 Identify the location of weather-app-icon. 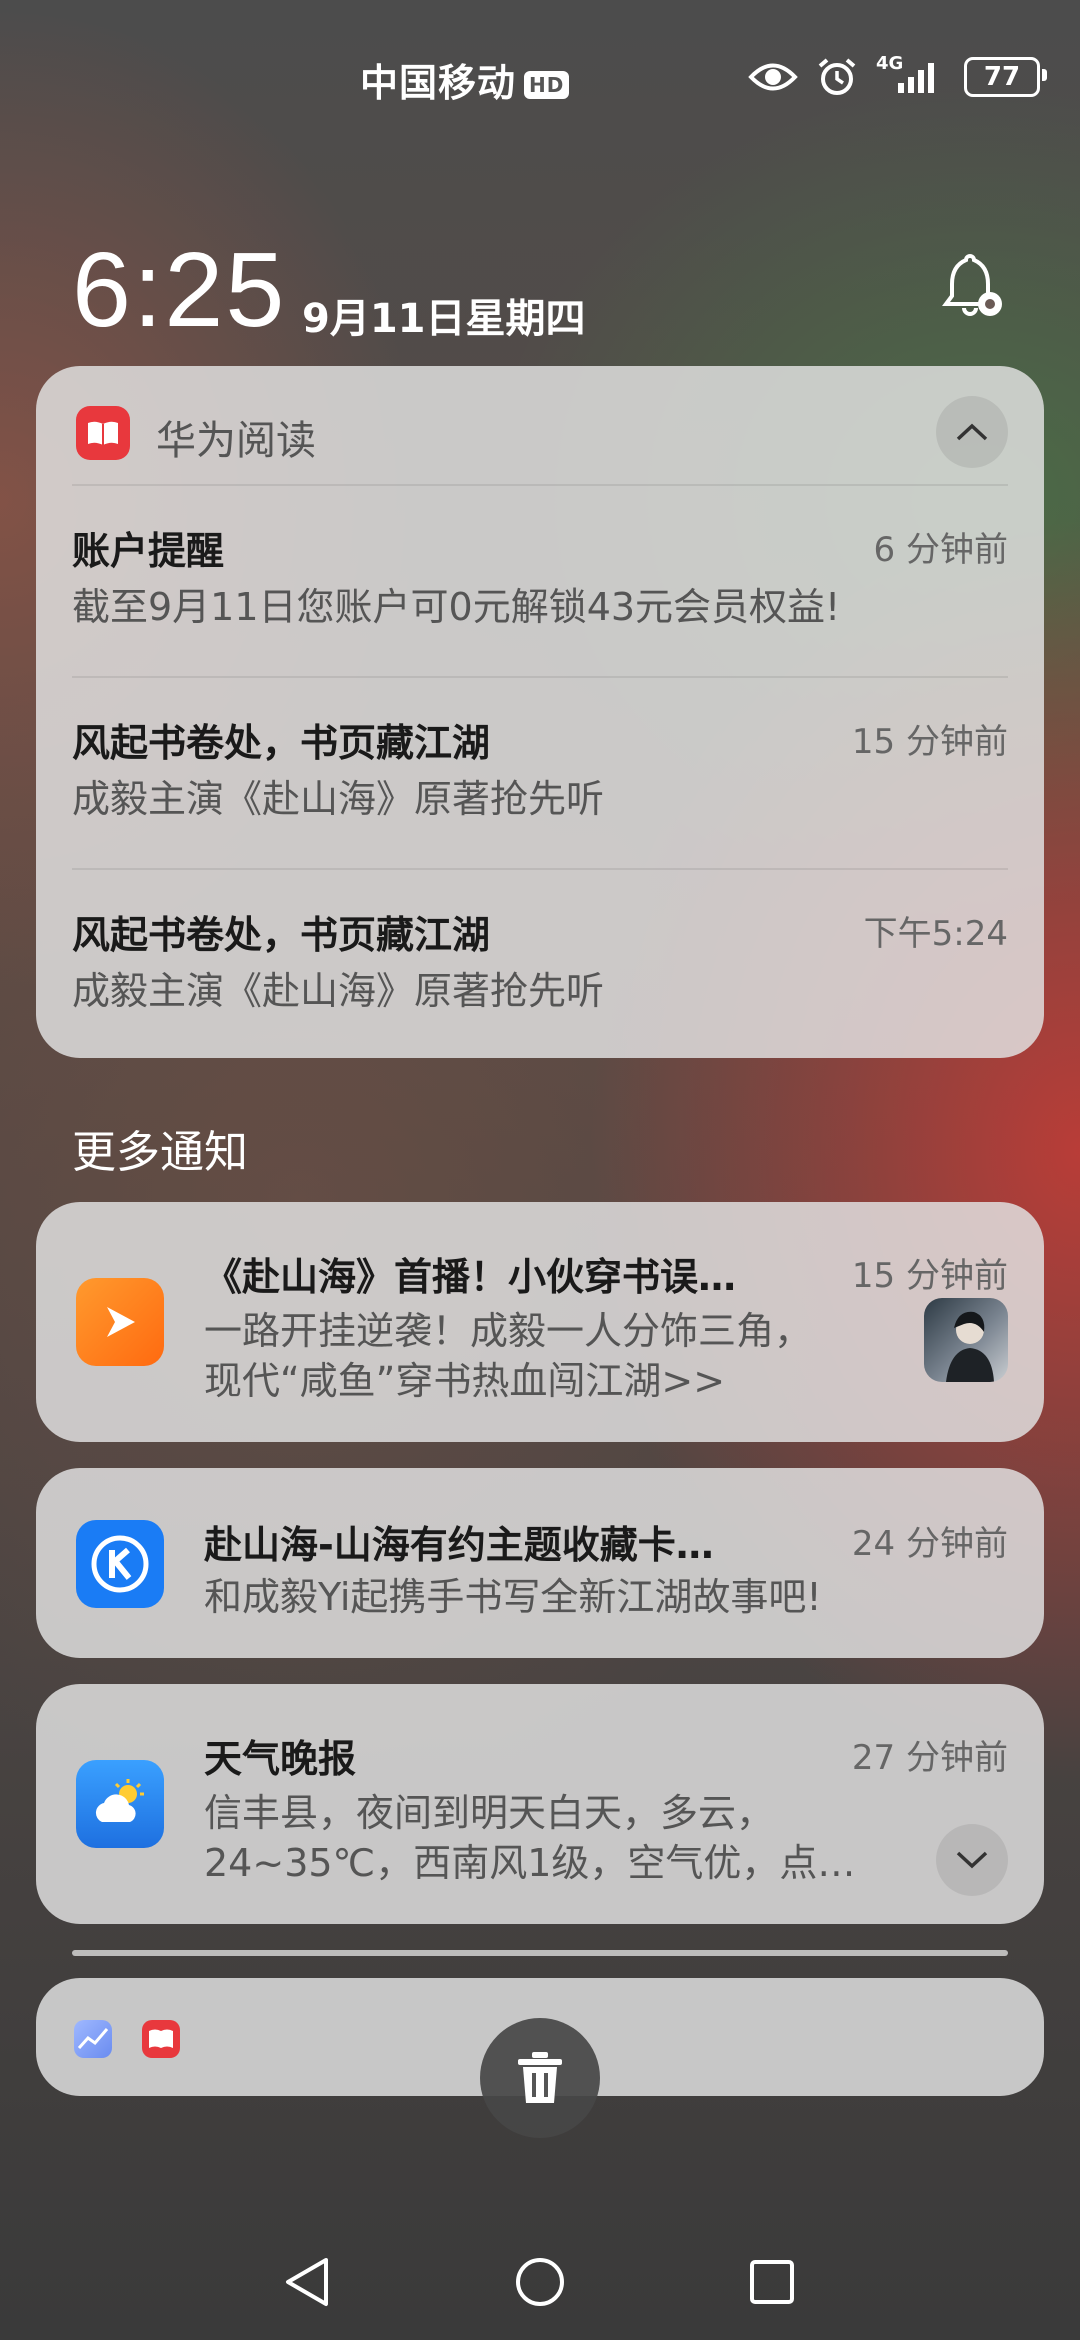
(120, 1804).